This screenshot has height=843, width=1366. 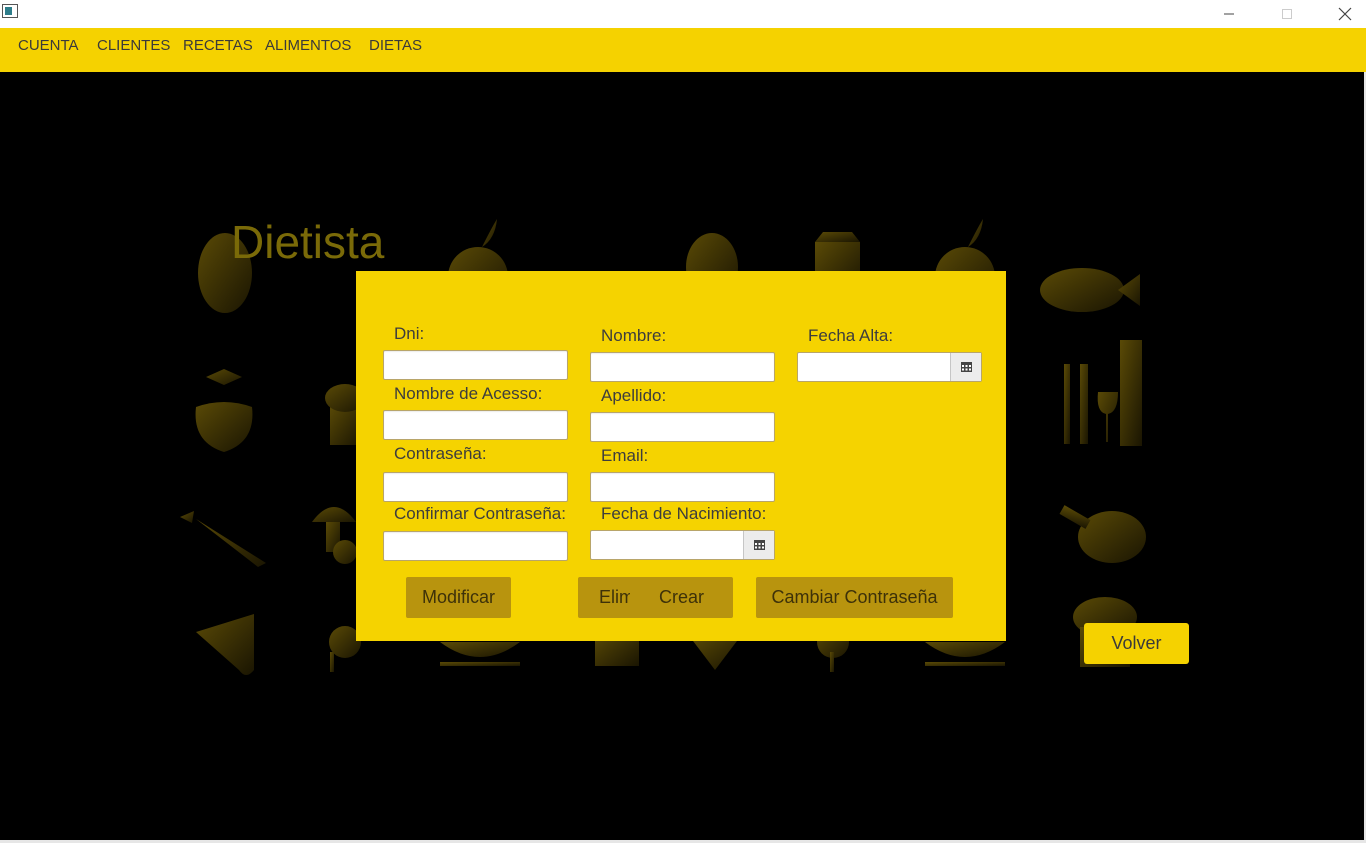 I want to click on fish-icon, so click(x=1090, y=290).